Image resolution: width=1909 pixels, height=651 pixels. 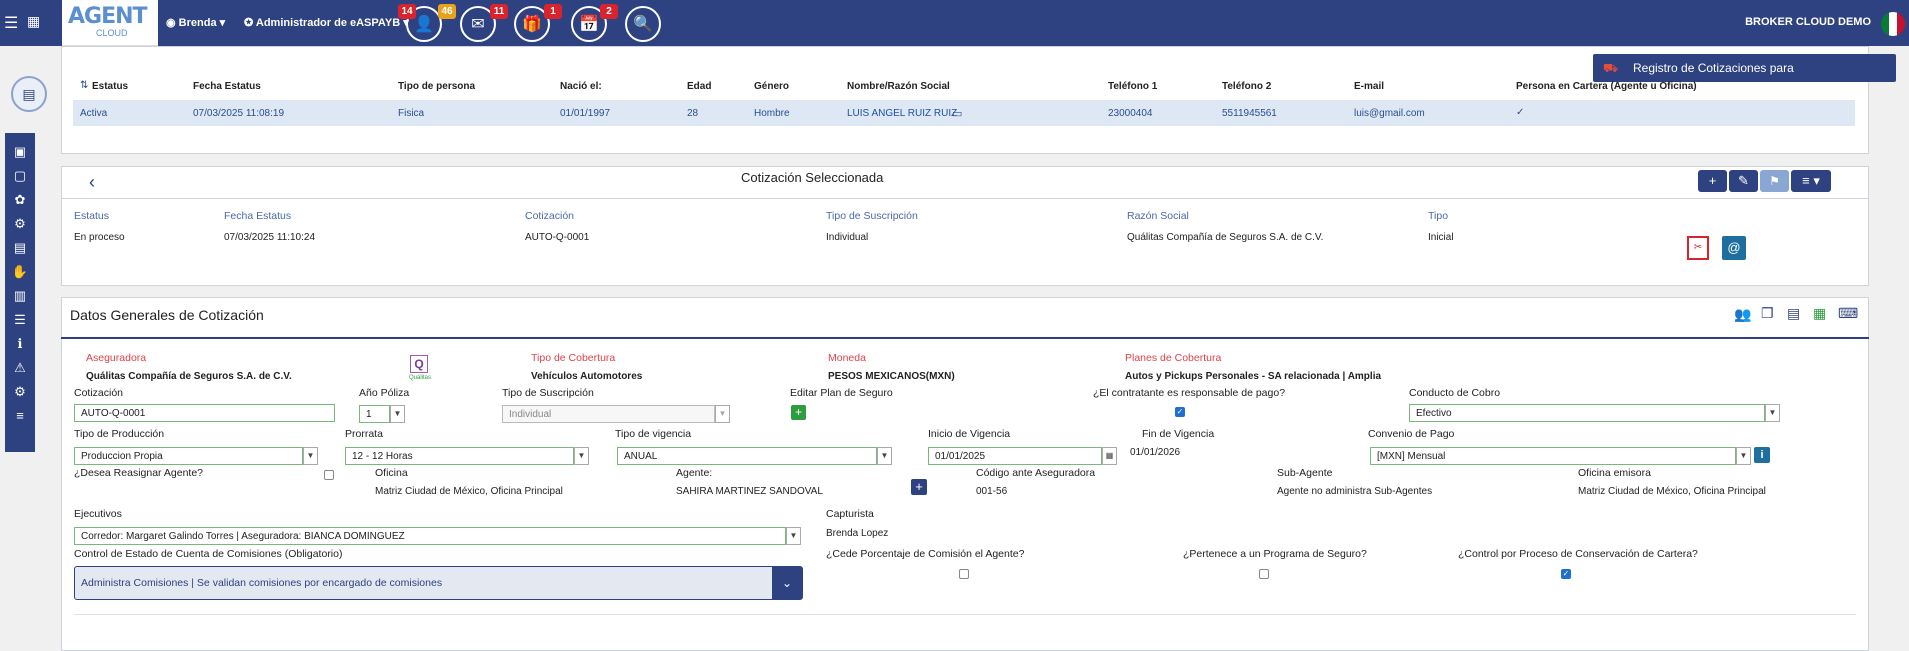 What do you see at coordinates (1743, 456) in the screenshot?
I see `convenio-chevron-icon: ▼` at bounding box center [1743, 456].